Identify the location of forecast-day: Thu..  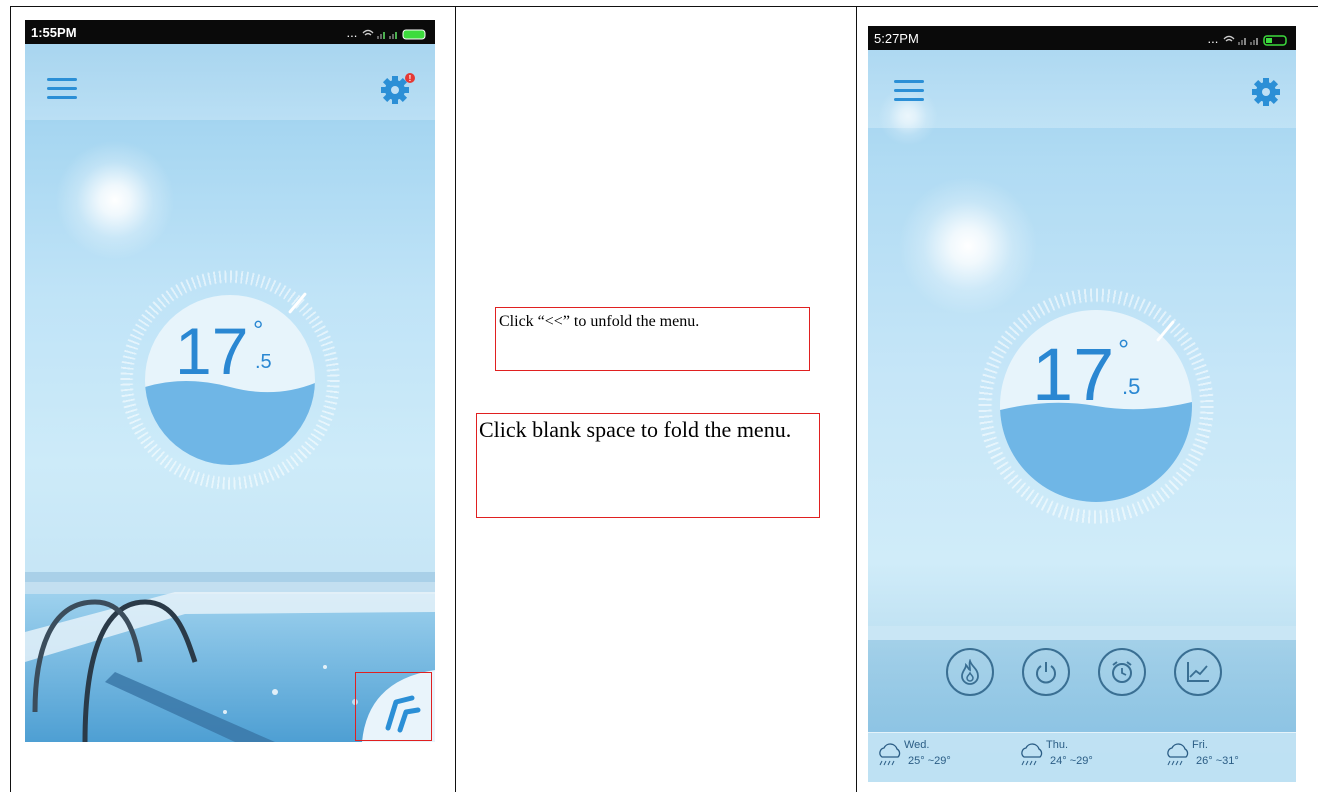
(1057, 745).